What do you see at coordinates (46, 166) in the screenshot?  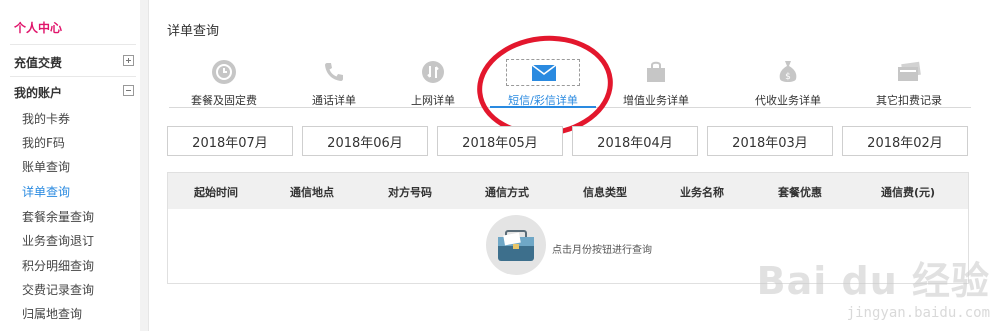 I see `sidebar-item-bill-query: 账单查询` at bounding box center [46, 166].